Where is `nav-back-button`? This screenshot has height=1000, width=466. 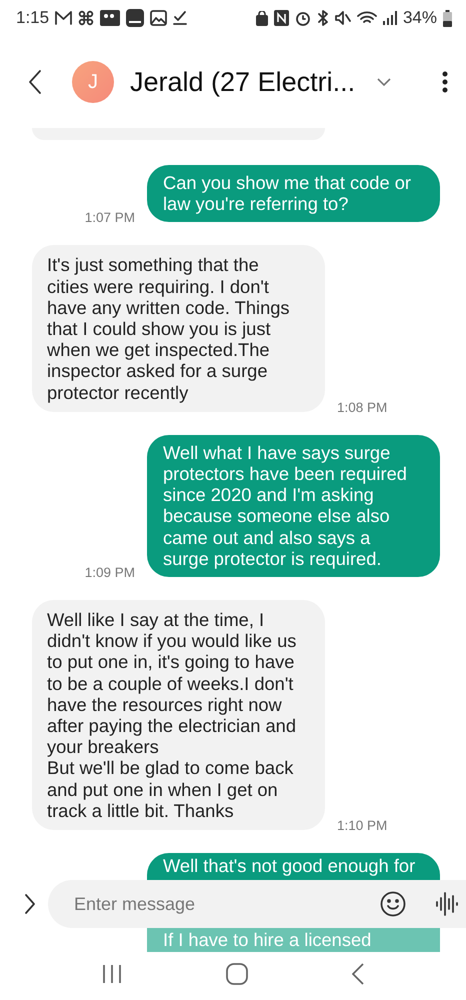
nav-back-button is located at coordinates (358, 974).